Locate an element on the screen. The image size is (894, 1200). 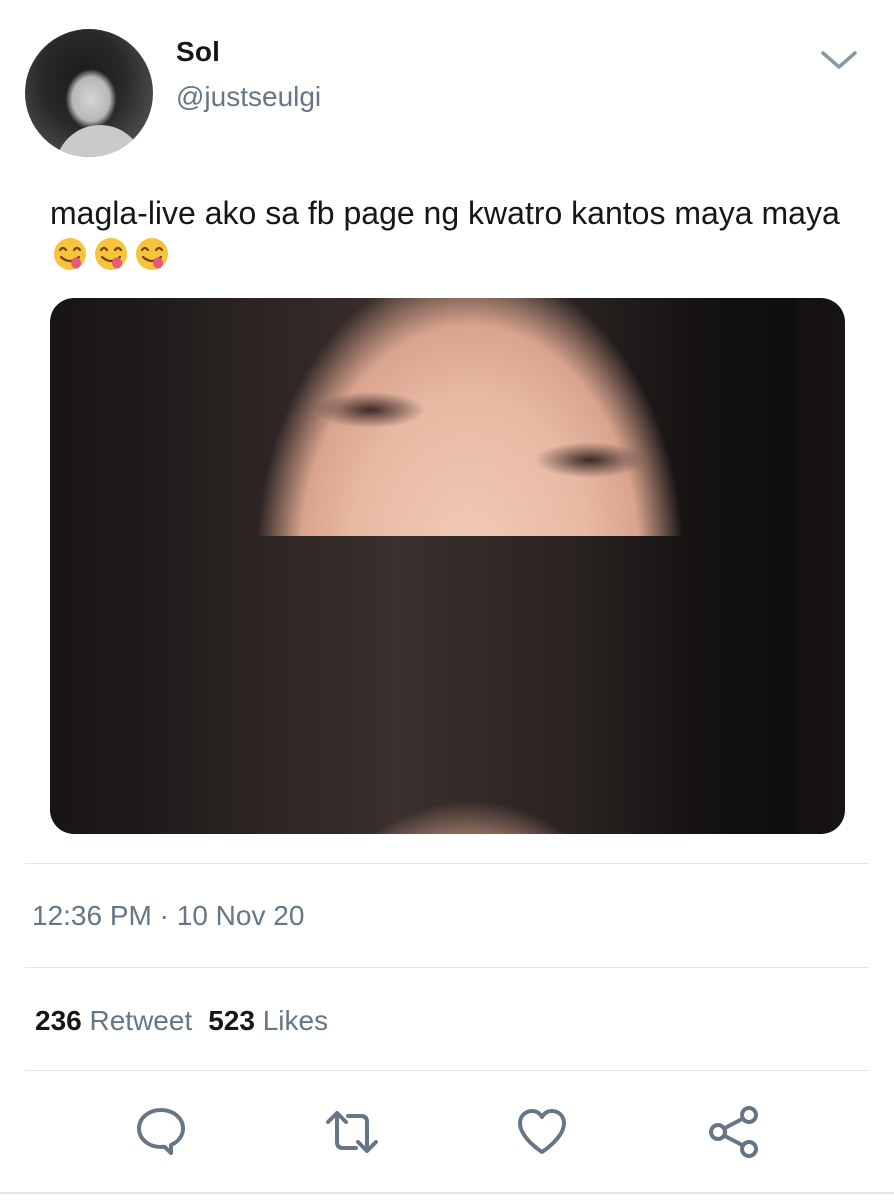
tweet-timestamp: 12:36 PM · 10 Nov 20 is located at coordinates (168, 916).